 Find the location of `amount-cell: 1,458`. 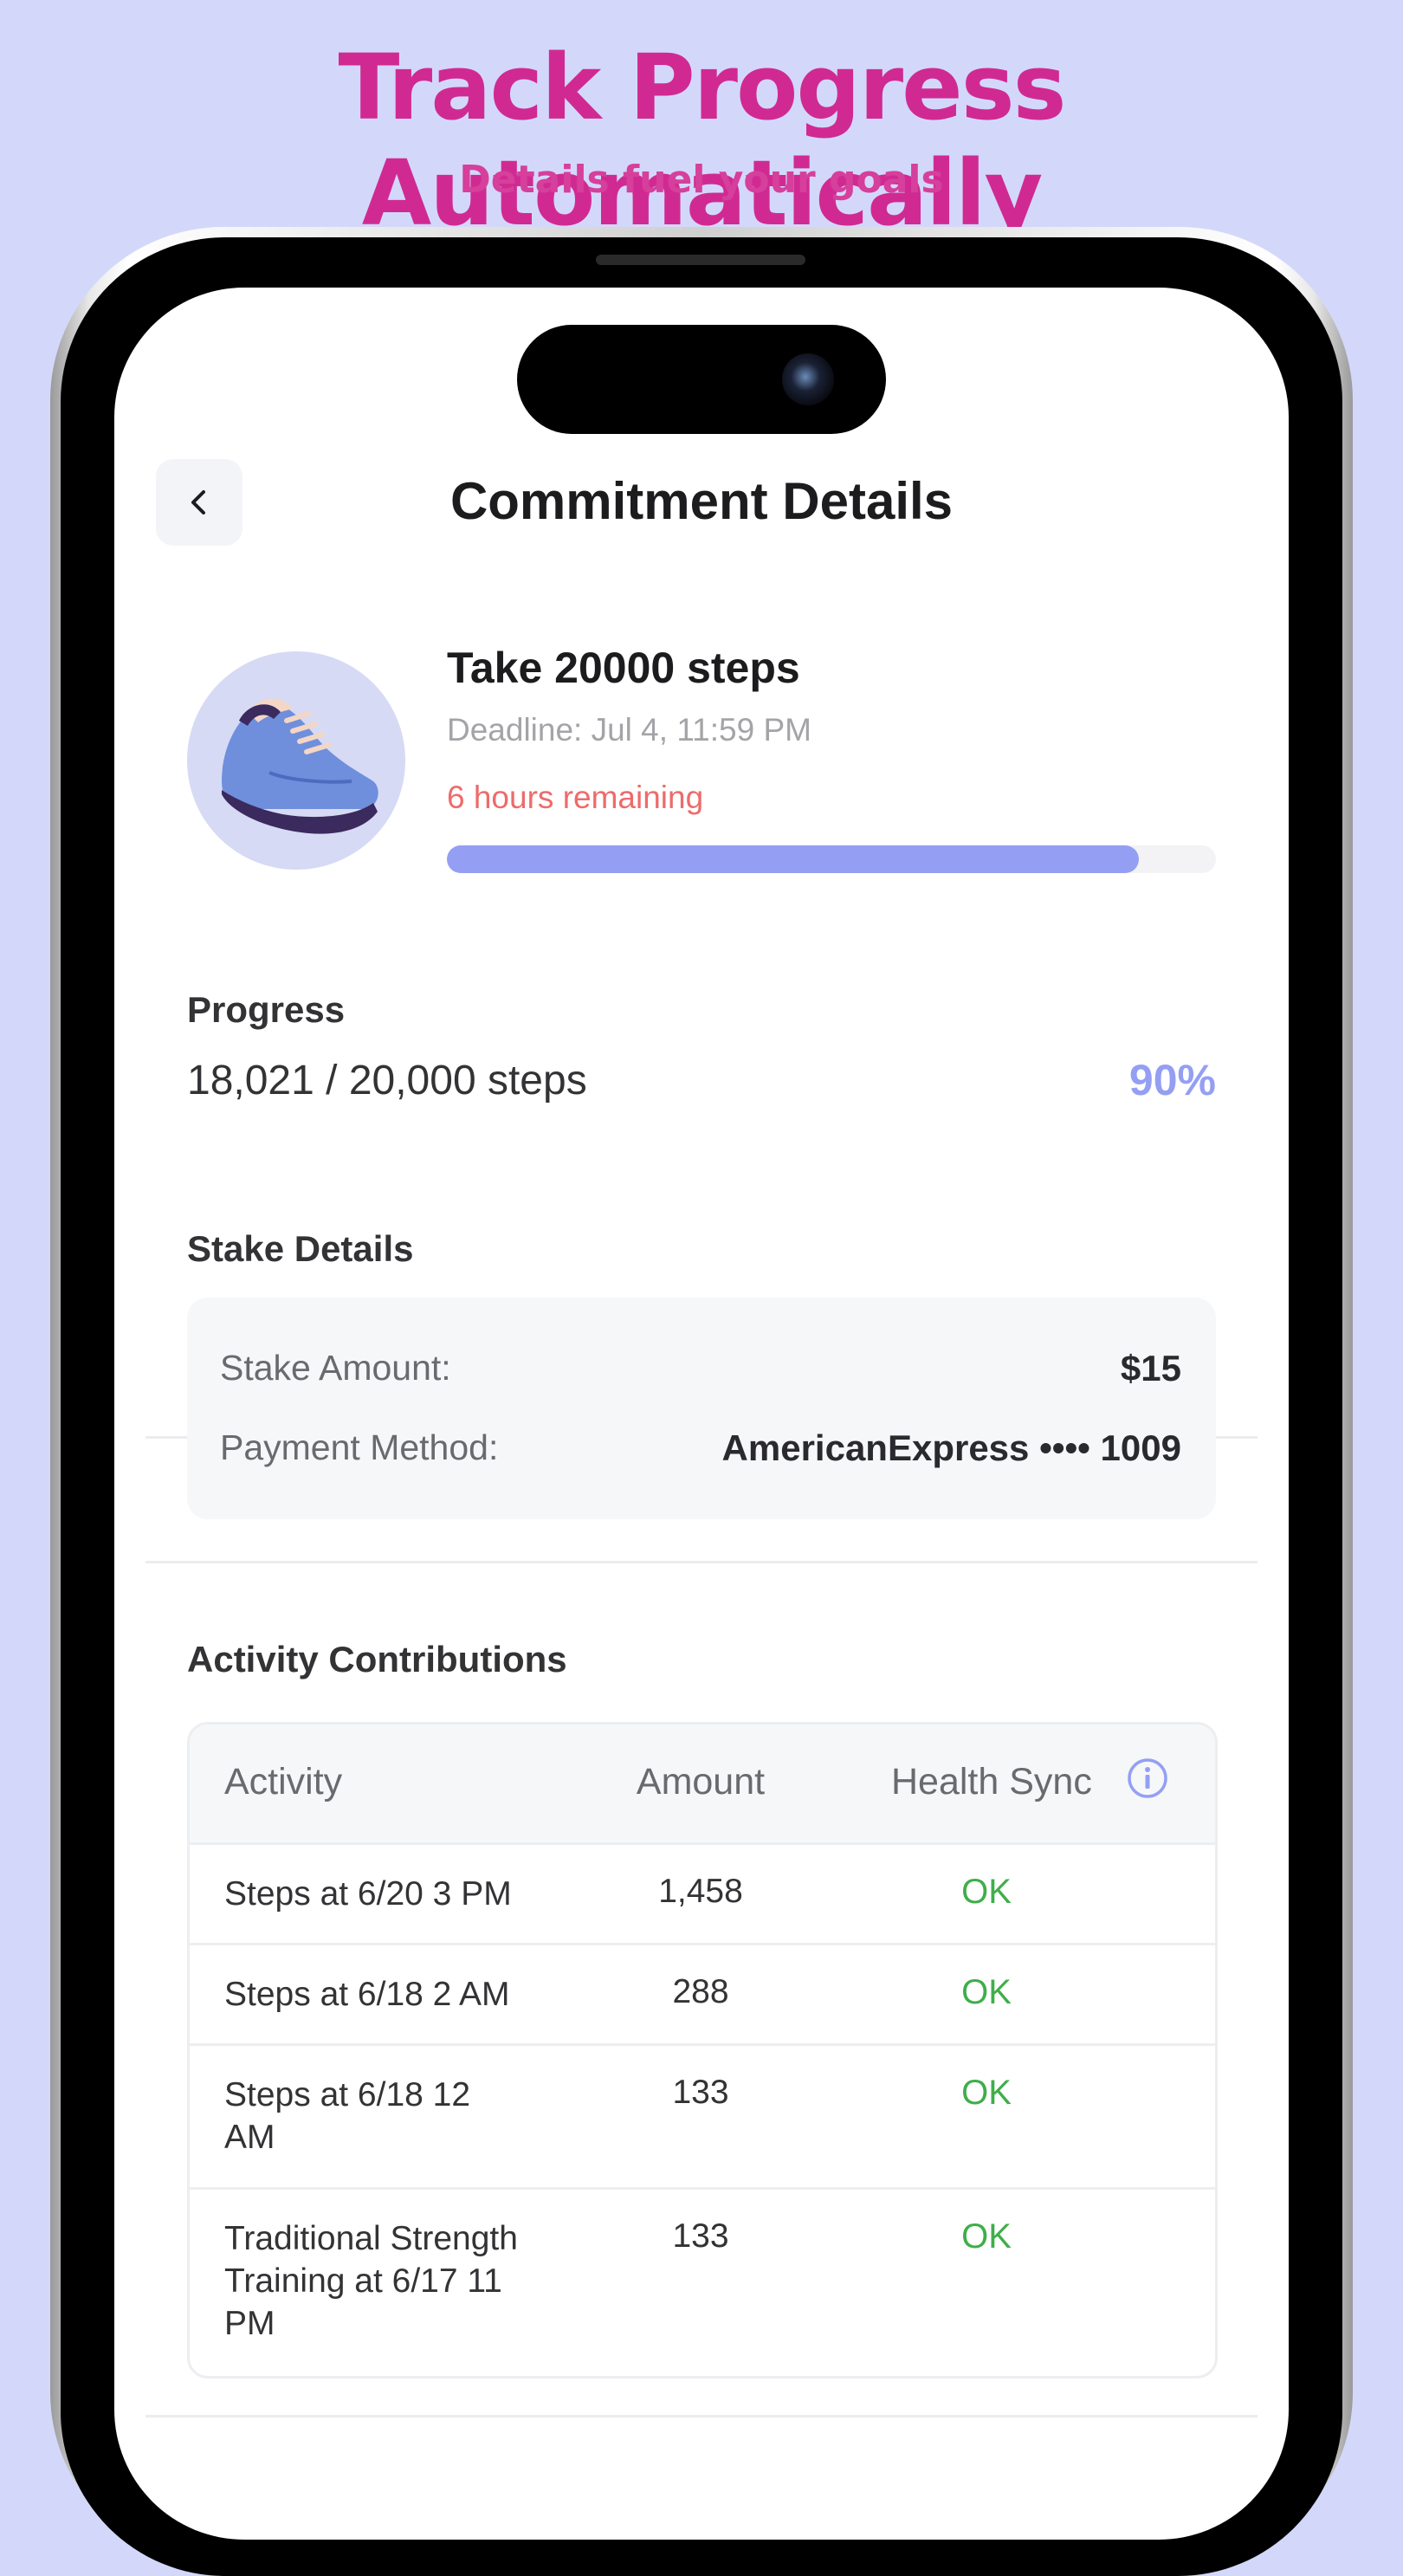

amount-cell: 1,458 is located at coordinates (700, 1891).